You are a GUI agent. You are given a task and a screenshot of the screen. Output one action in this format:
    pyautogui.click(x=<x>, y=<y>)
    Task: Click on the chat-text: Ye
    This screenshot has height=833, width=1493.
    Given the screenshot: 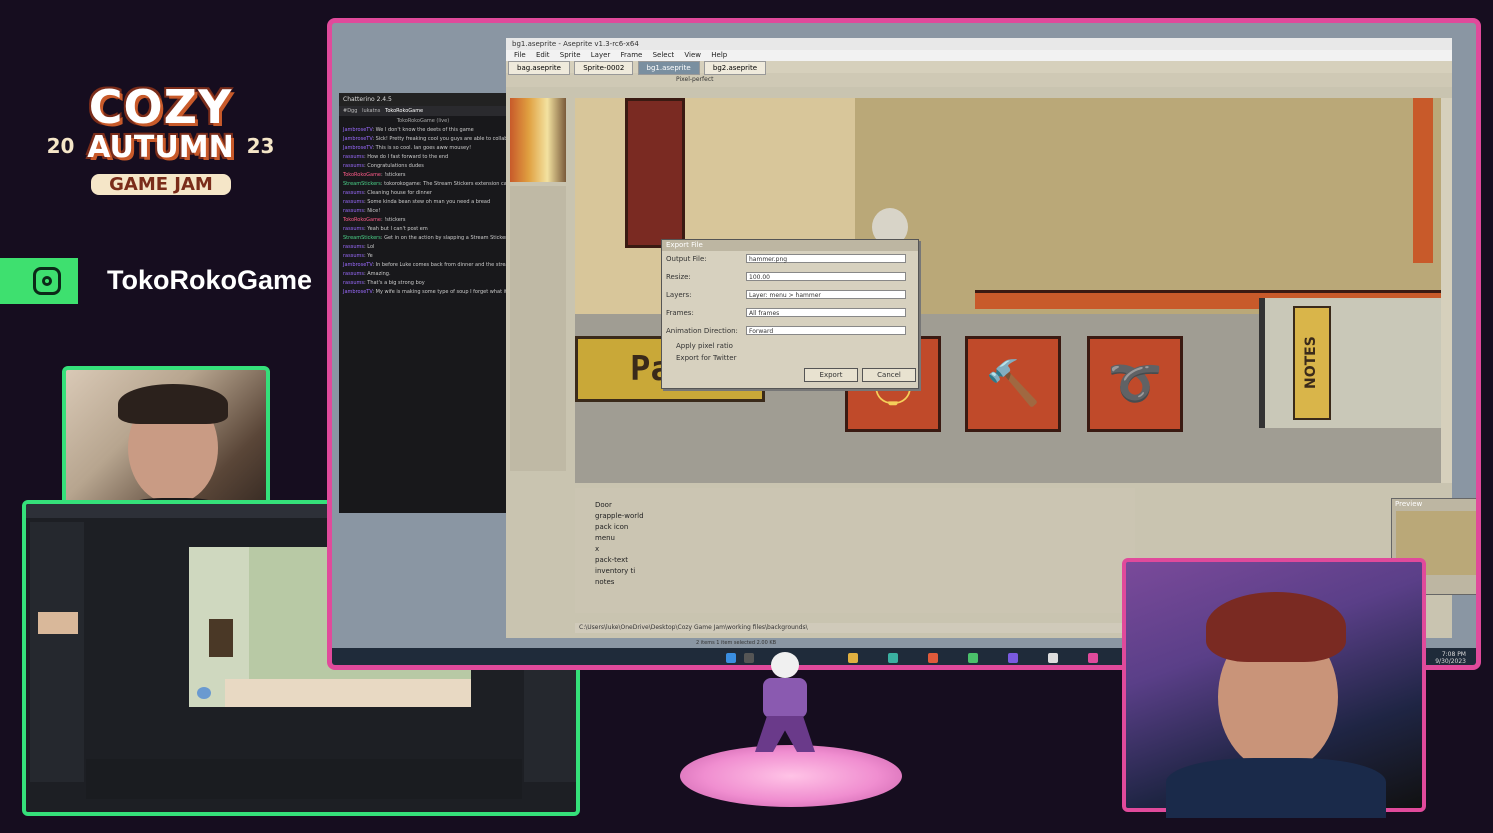 What is the action you would take?
    pyautogui.click(x=370, y=256)
    